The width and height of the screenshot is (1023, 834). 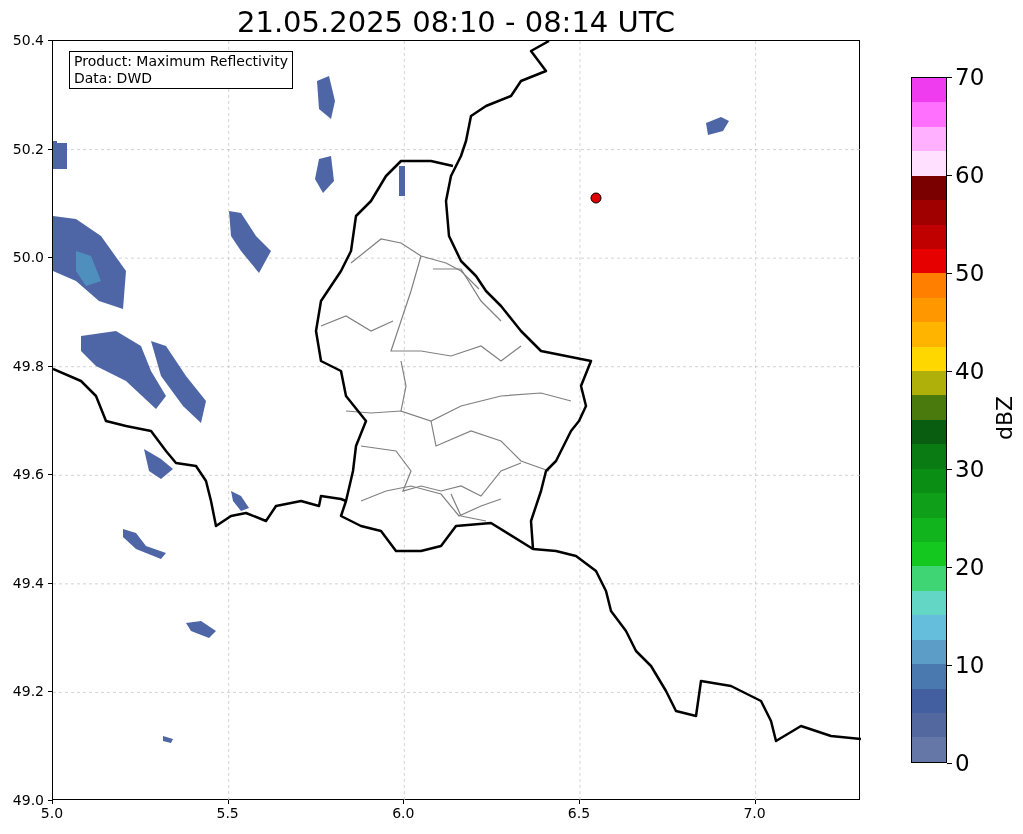 What do you see at coordinates (970, 77) in the screenshot?
I see `colorbar-tick-label: 70` at bounding box center [970, 77].